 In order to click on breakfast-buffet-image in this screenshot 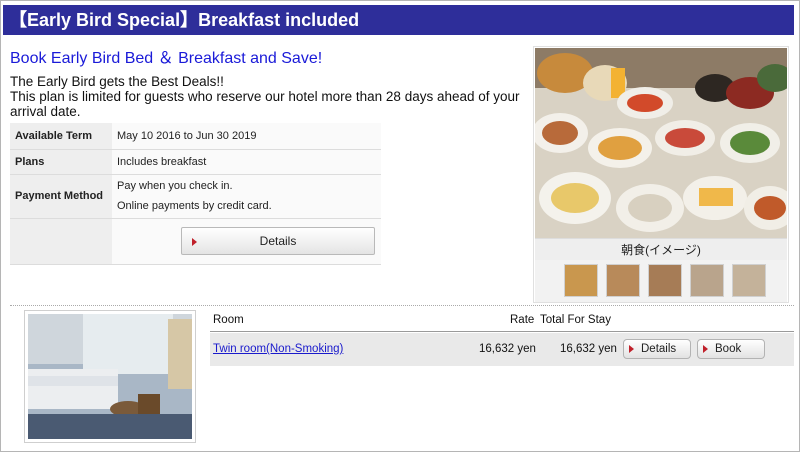, I will do `click(661, 143)`.